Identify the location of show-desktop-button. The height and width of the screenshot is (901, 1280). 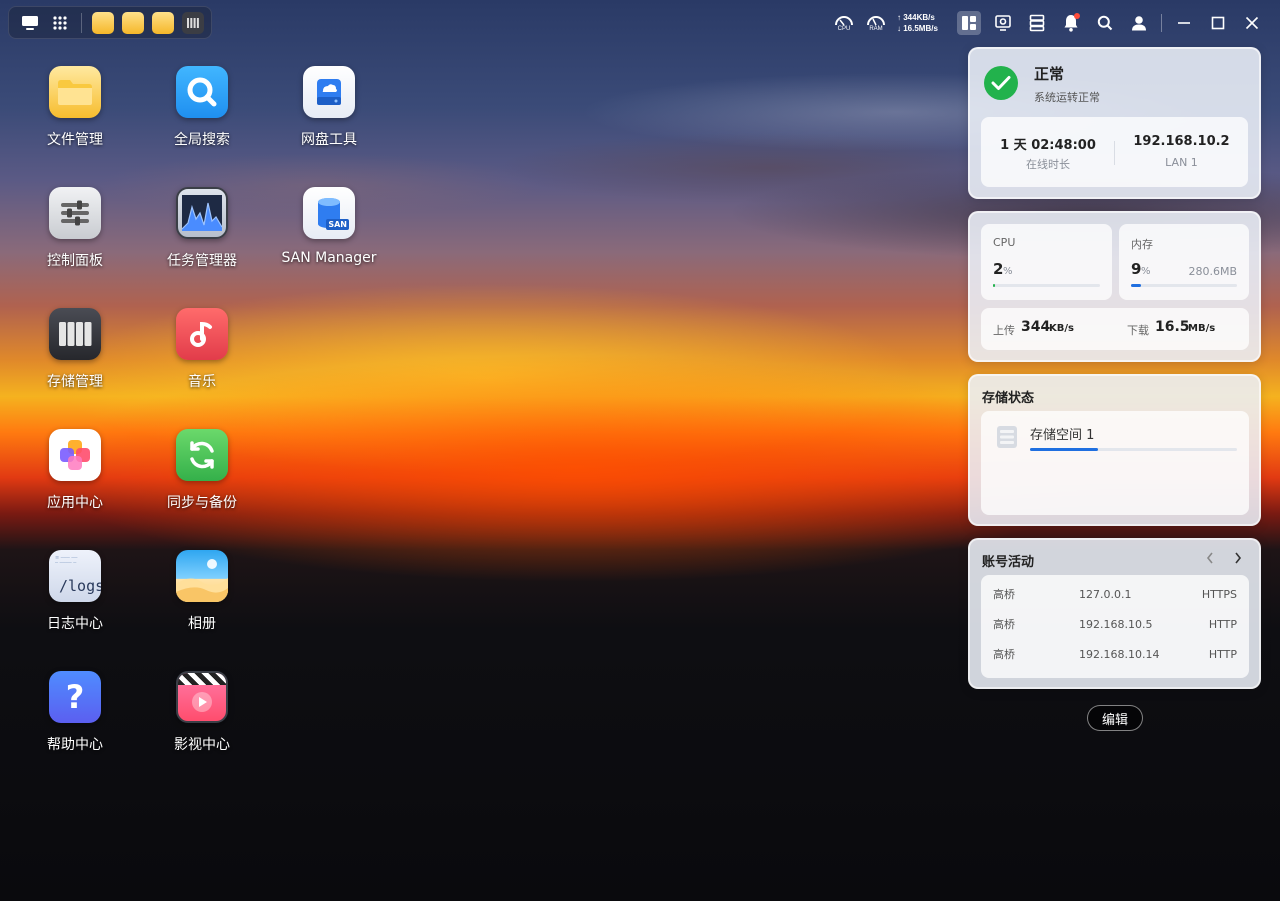
(30, 23).